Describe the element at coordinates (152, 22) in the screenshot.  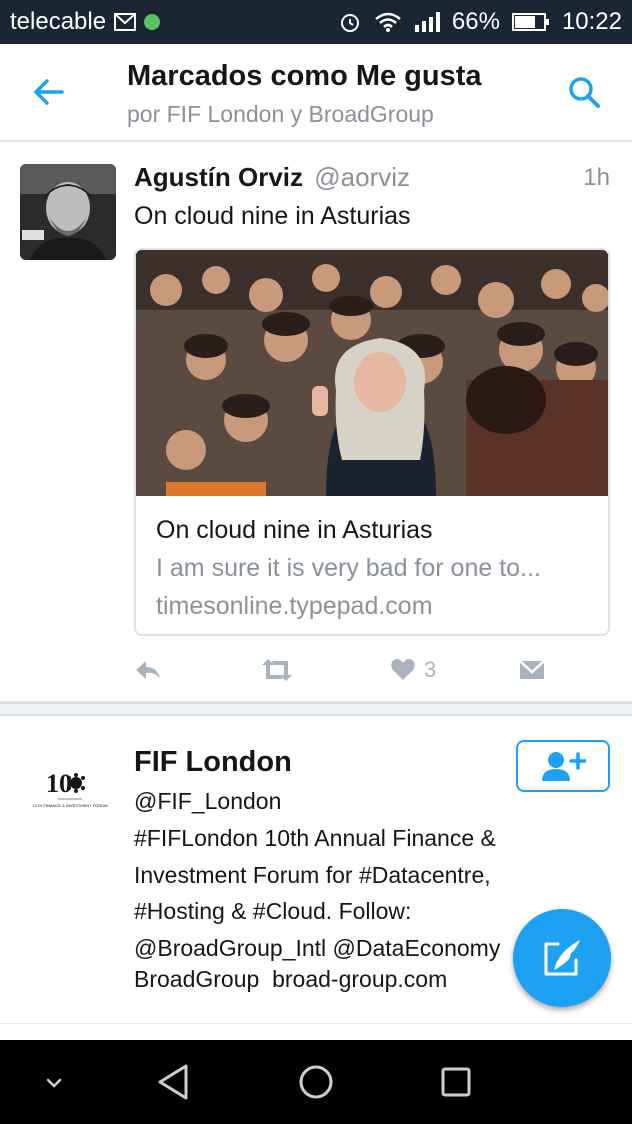
I see `online-dot-icon` at that location.